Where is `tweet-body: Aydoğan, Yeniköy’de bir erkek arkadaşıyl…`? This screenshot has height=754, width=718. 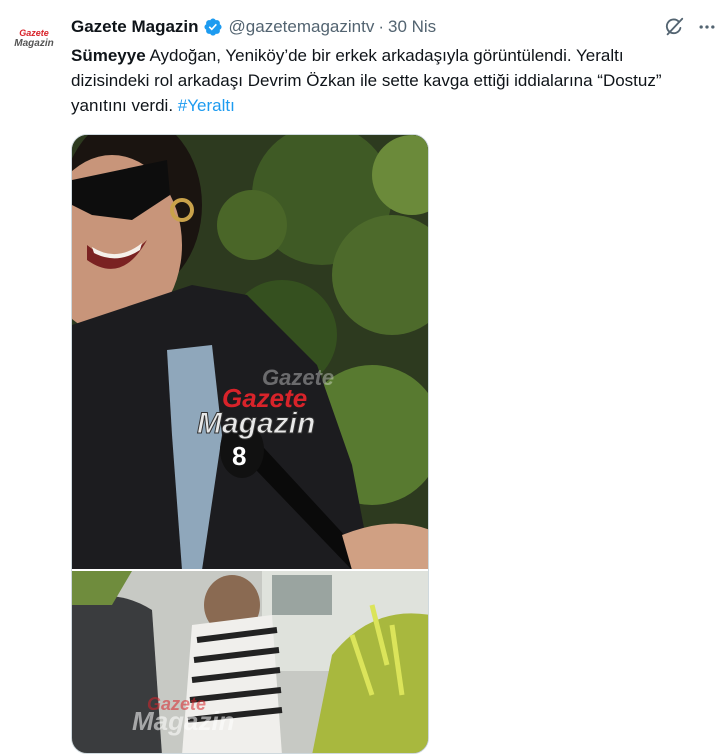
tweet-body: Aydoğan, Yeniköy’de bir erkek arkadaşıyl… is located at coordinates (366, 80).